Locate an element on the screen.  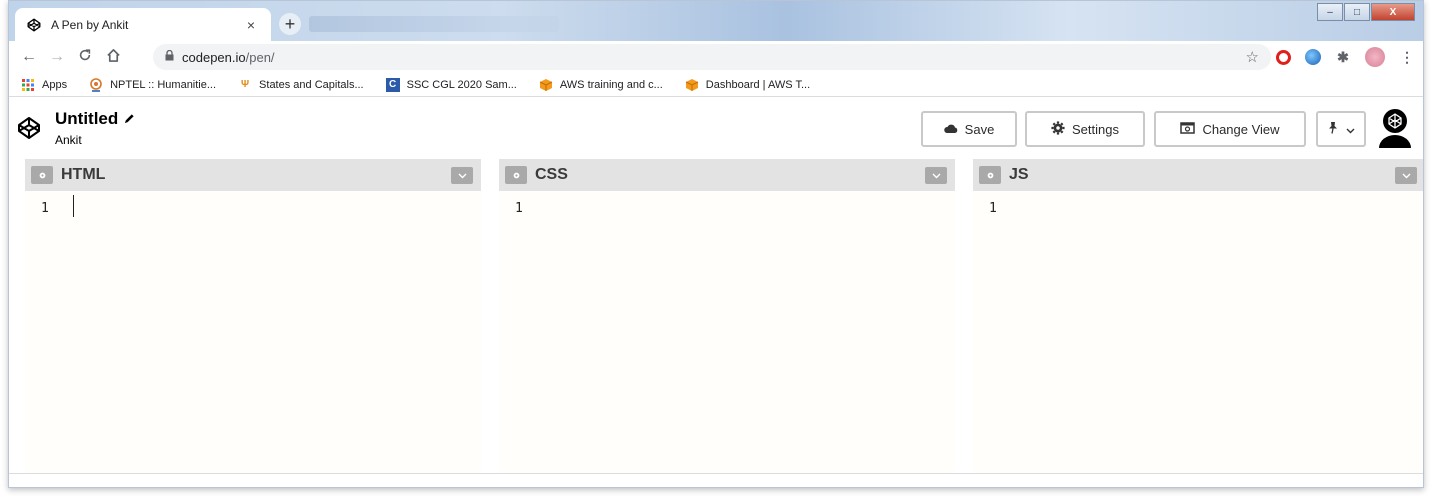
minimize-button: – is located at coordinates (1330, 12).